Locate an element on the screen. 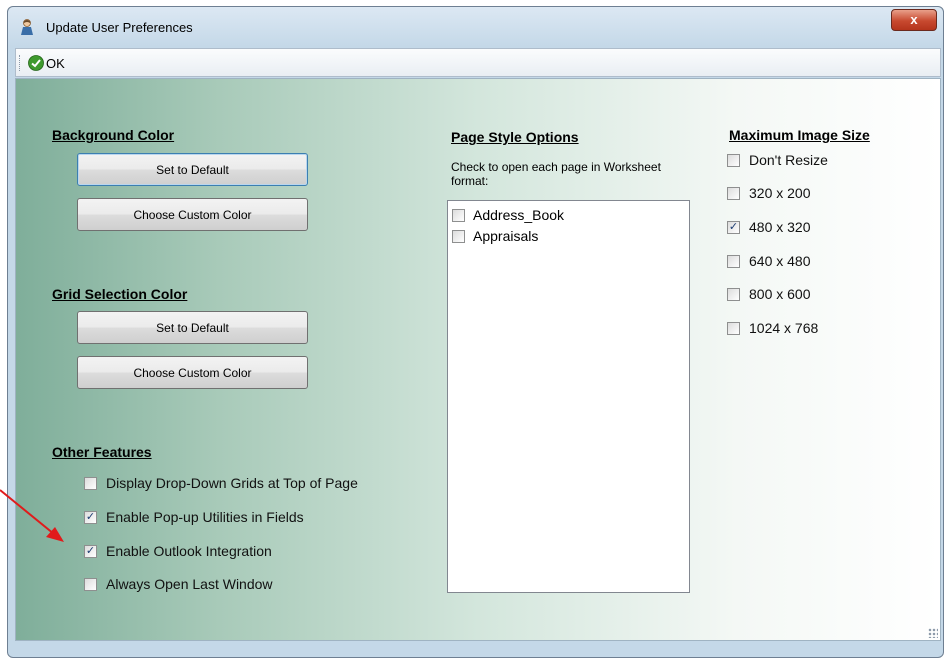 The image size is (950, 664). annotation-arrow-icon is located at coordinates (32, 515).